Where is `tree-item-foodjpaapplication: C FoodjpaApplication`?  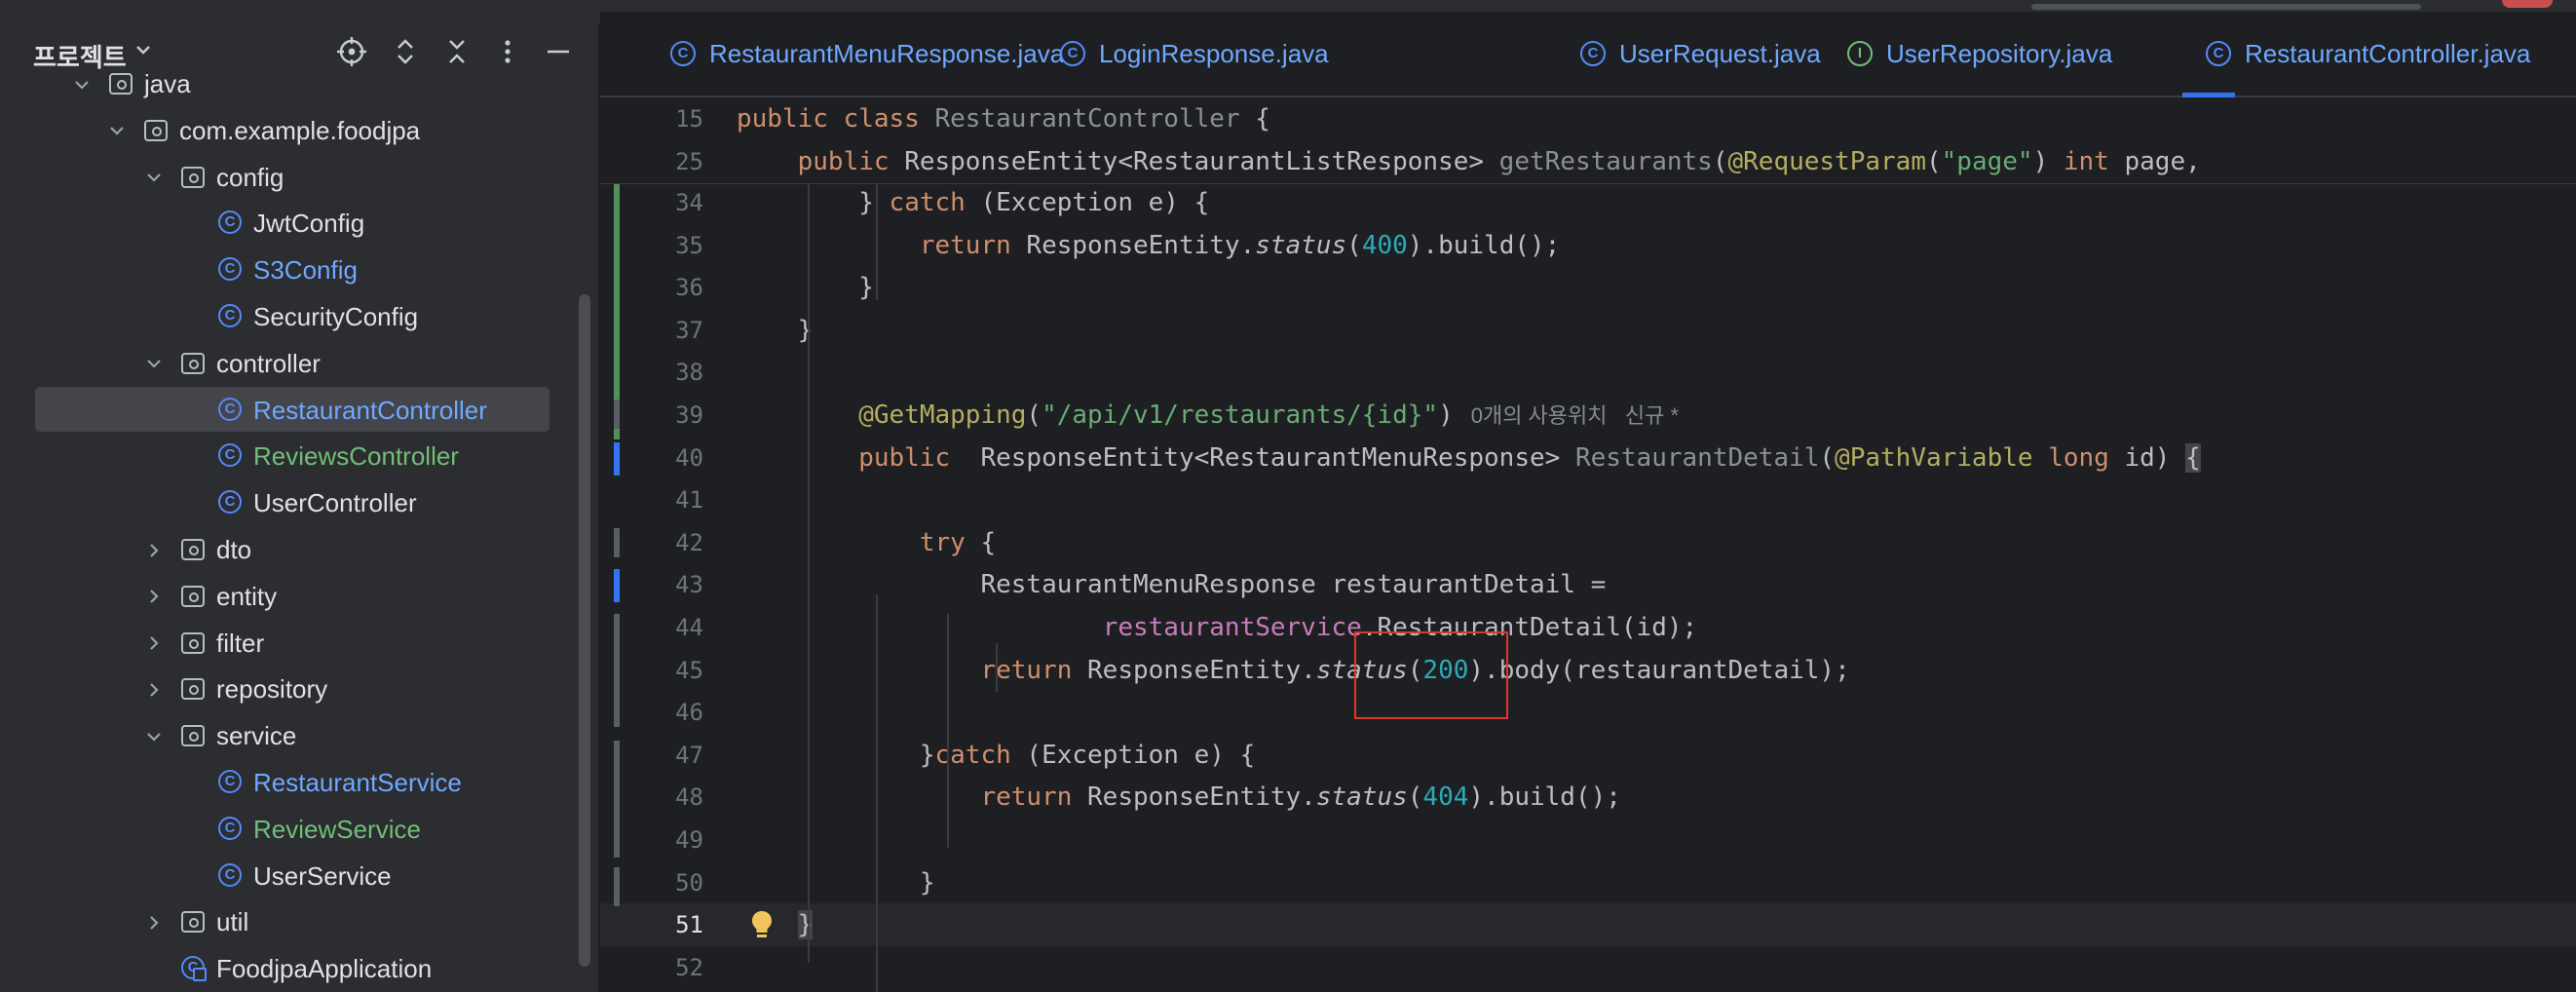
tree-item-foodjpaapplication: C FoodjpaApplication is located at coordinates (300, 968).